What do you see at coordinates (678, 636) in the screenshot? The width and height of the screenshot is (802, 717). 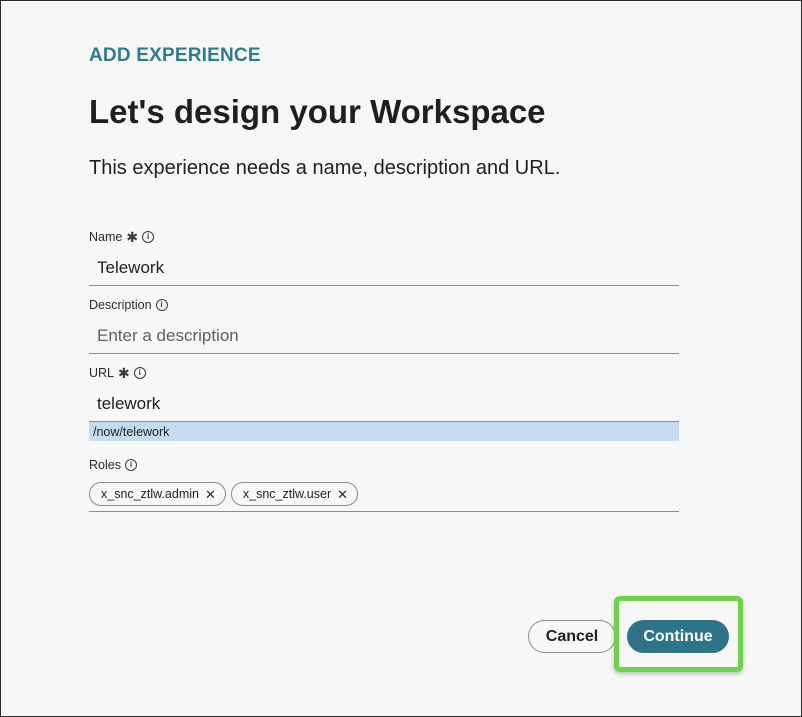 I see `continue-button: Continue` at bounding box center [678, 636].